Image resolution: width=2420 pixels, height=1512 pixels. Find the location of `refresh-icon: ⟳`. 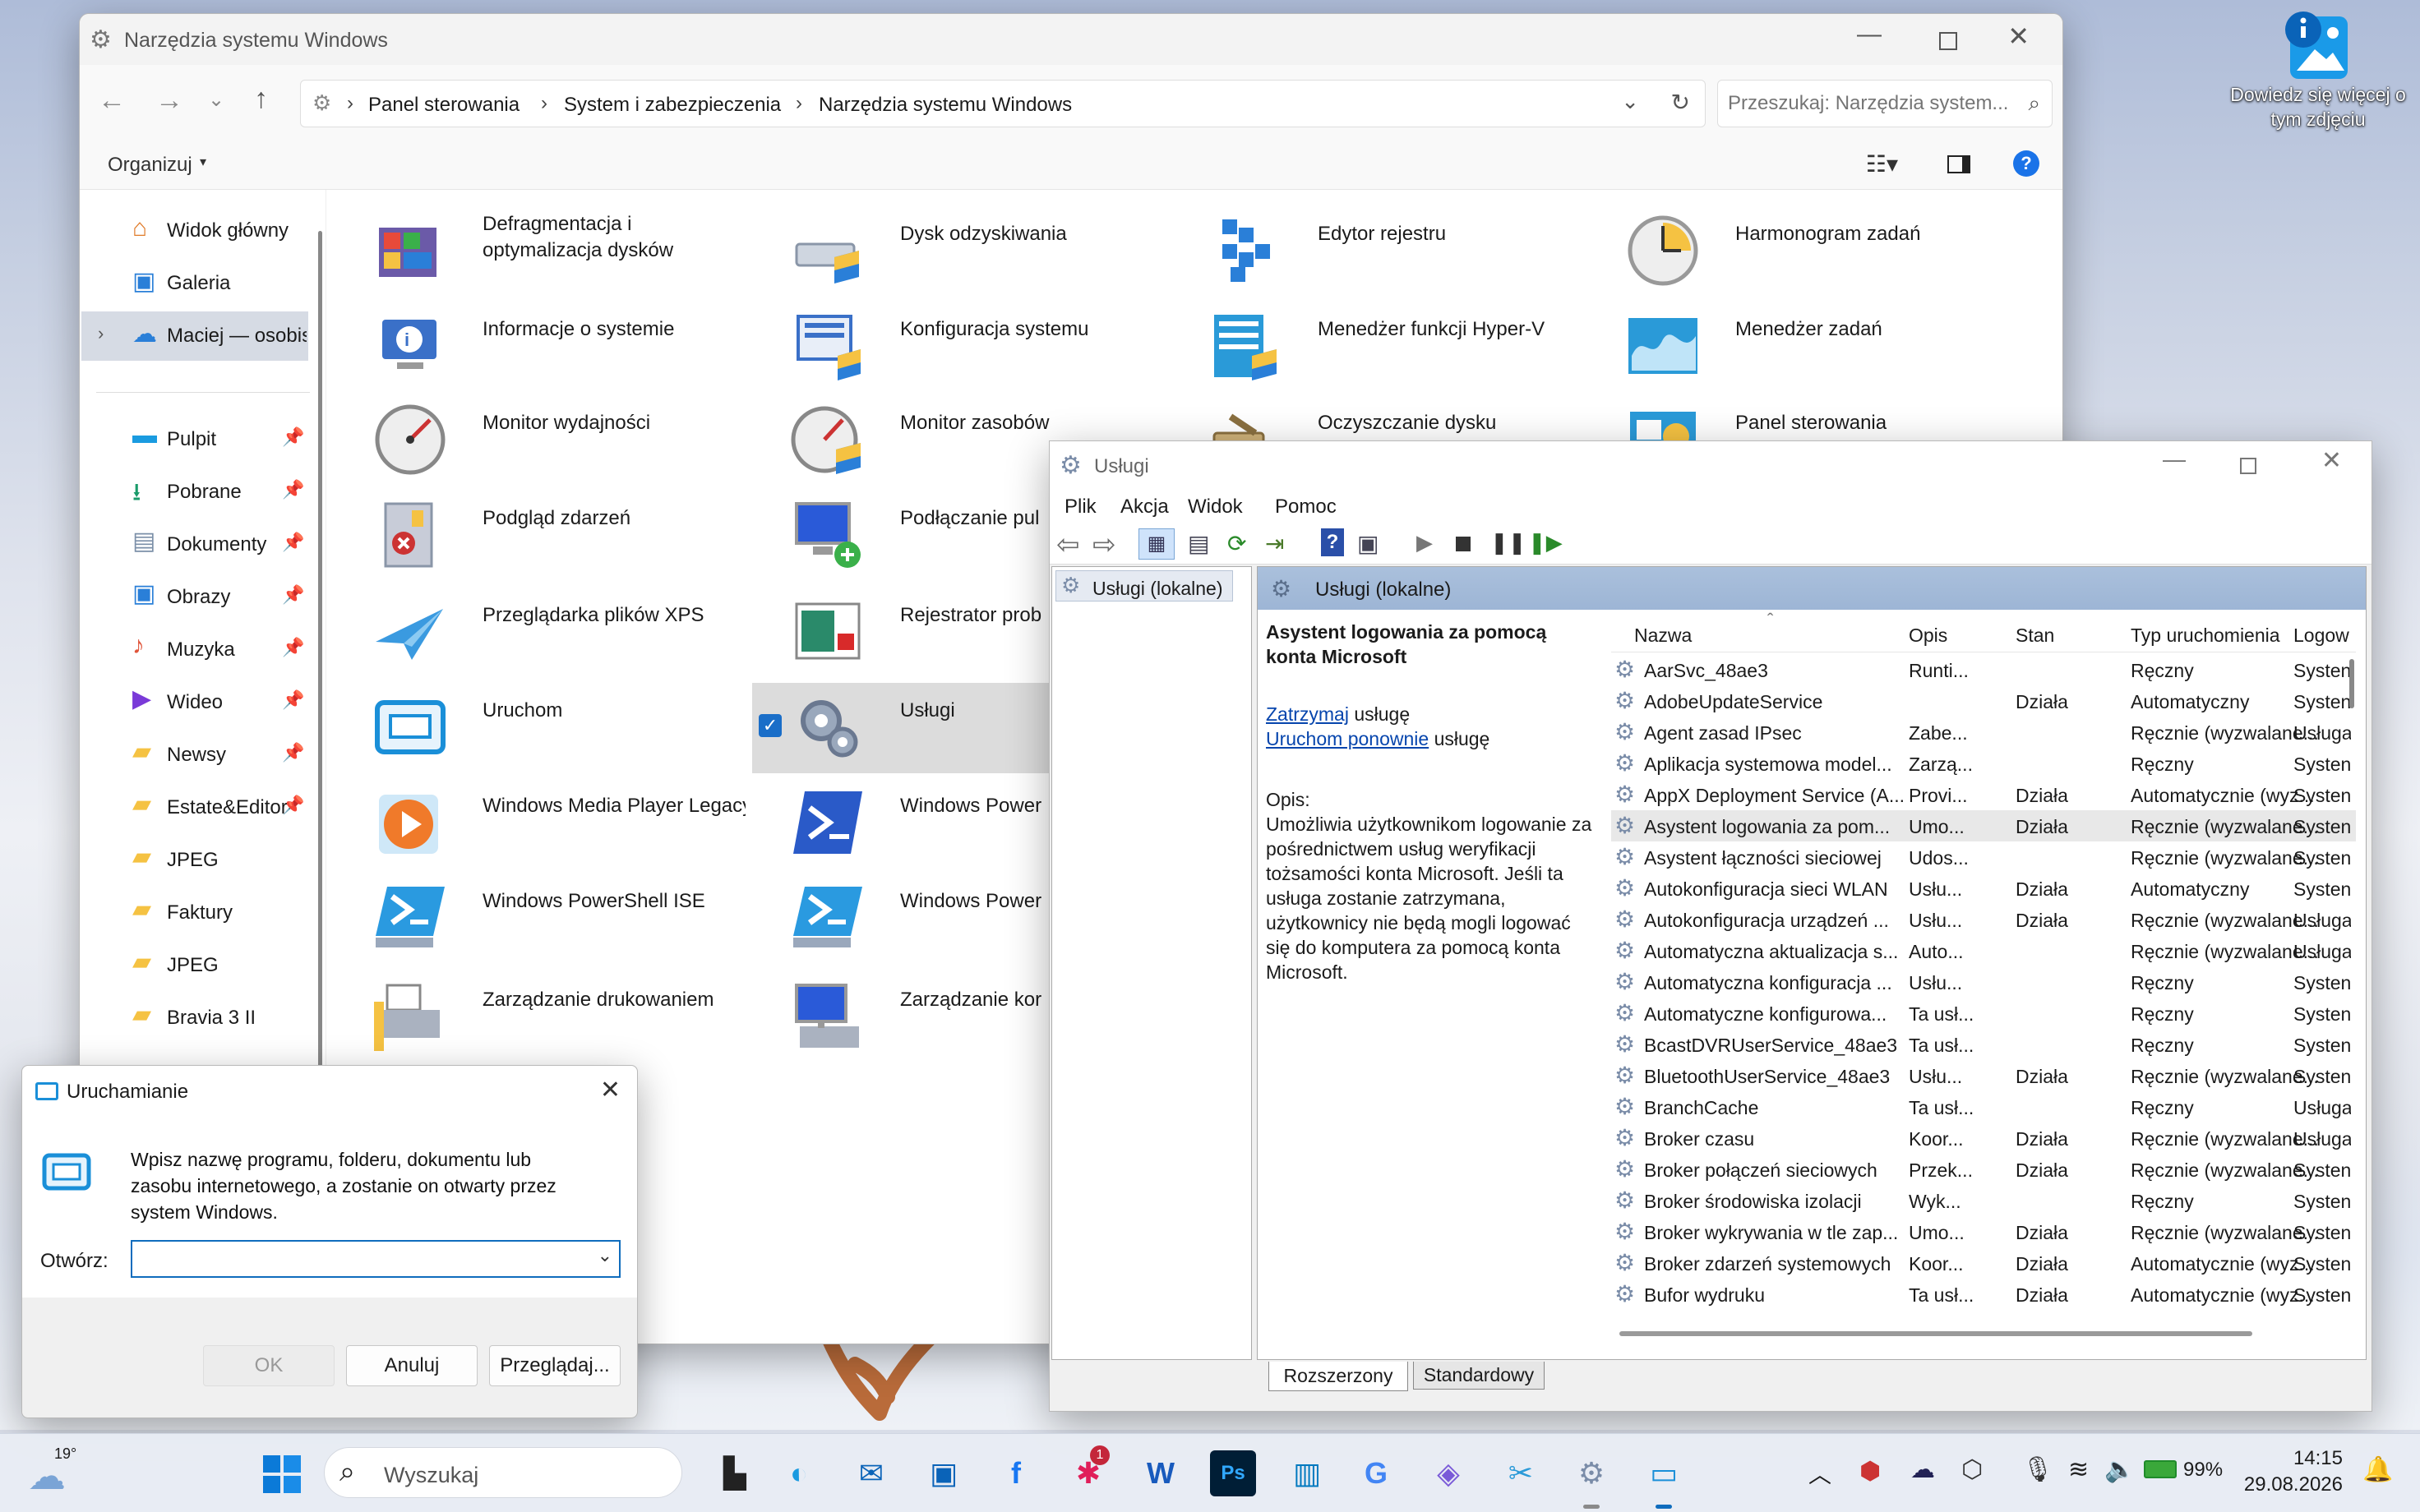

refresh-icon: ⟳ is located at coordinates (1236, 544).